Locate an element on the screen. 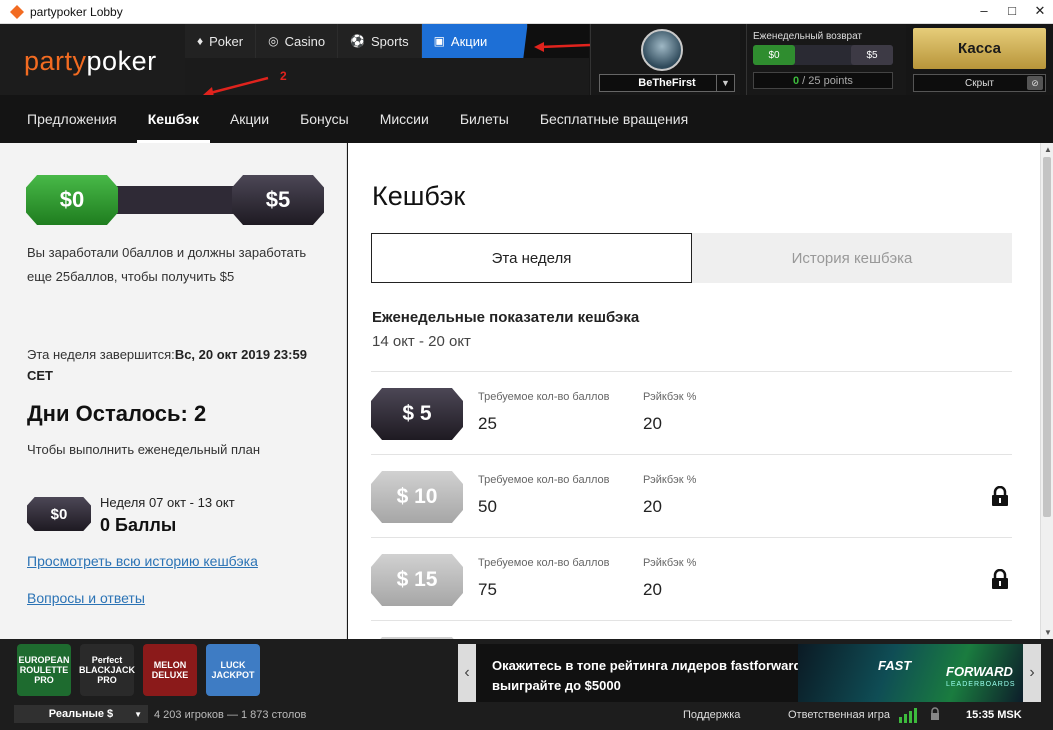 Image resolution: width=1053 pixels, height=730 pixels. tab-this-week: Эта неделя is located at coordinates (531, 258).